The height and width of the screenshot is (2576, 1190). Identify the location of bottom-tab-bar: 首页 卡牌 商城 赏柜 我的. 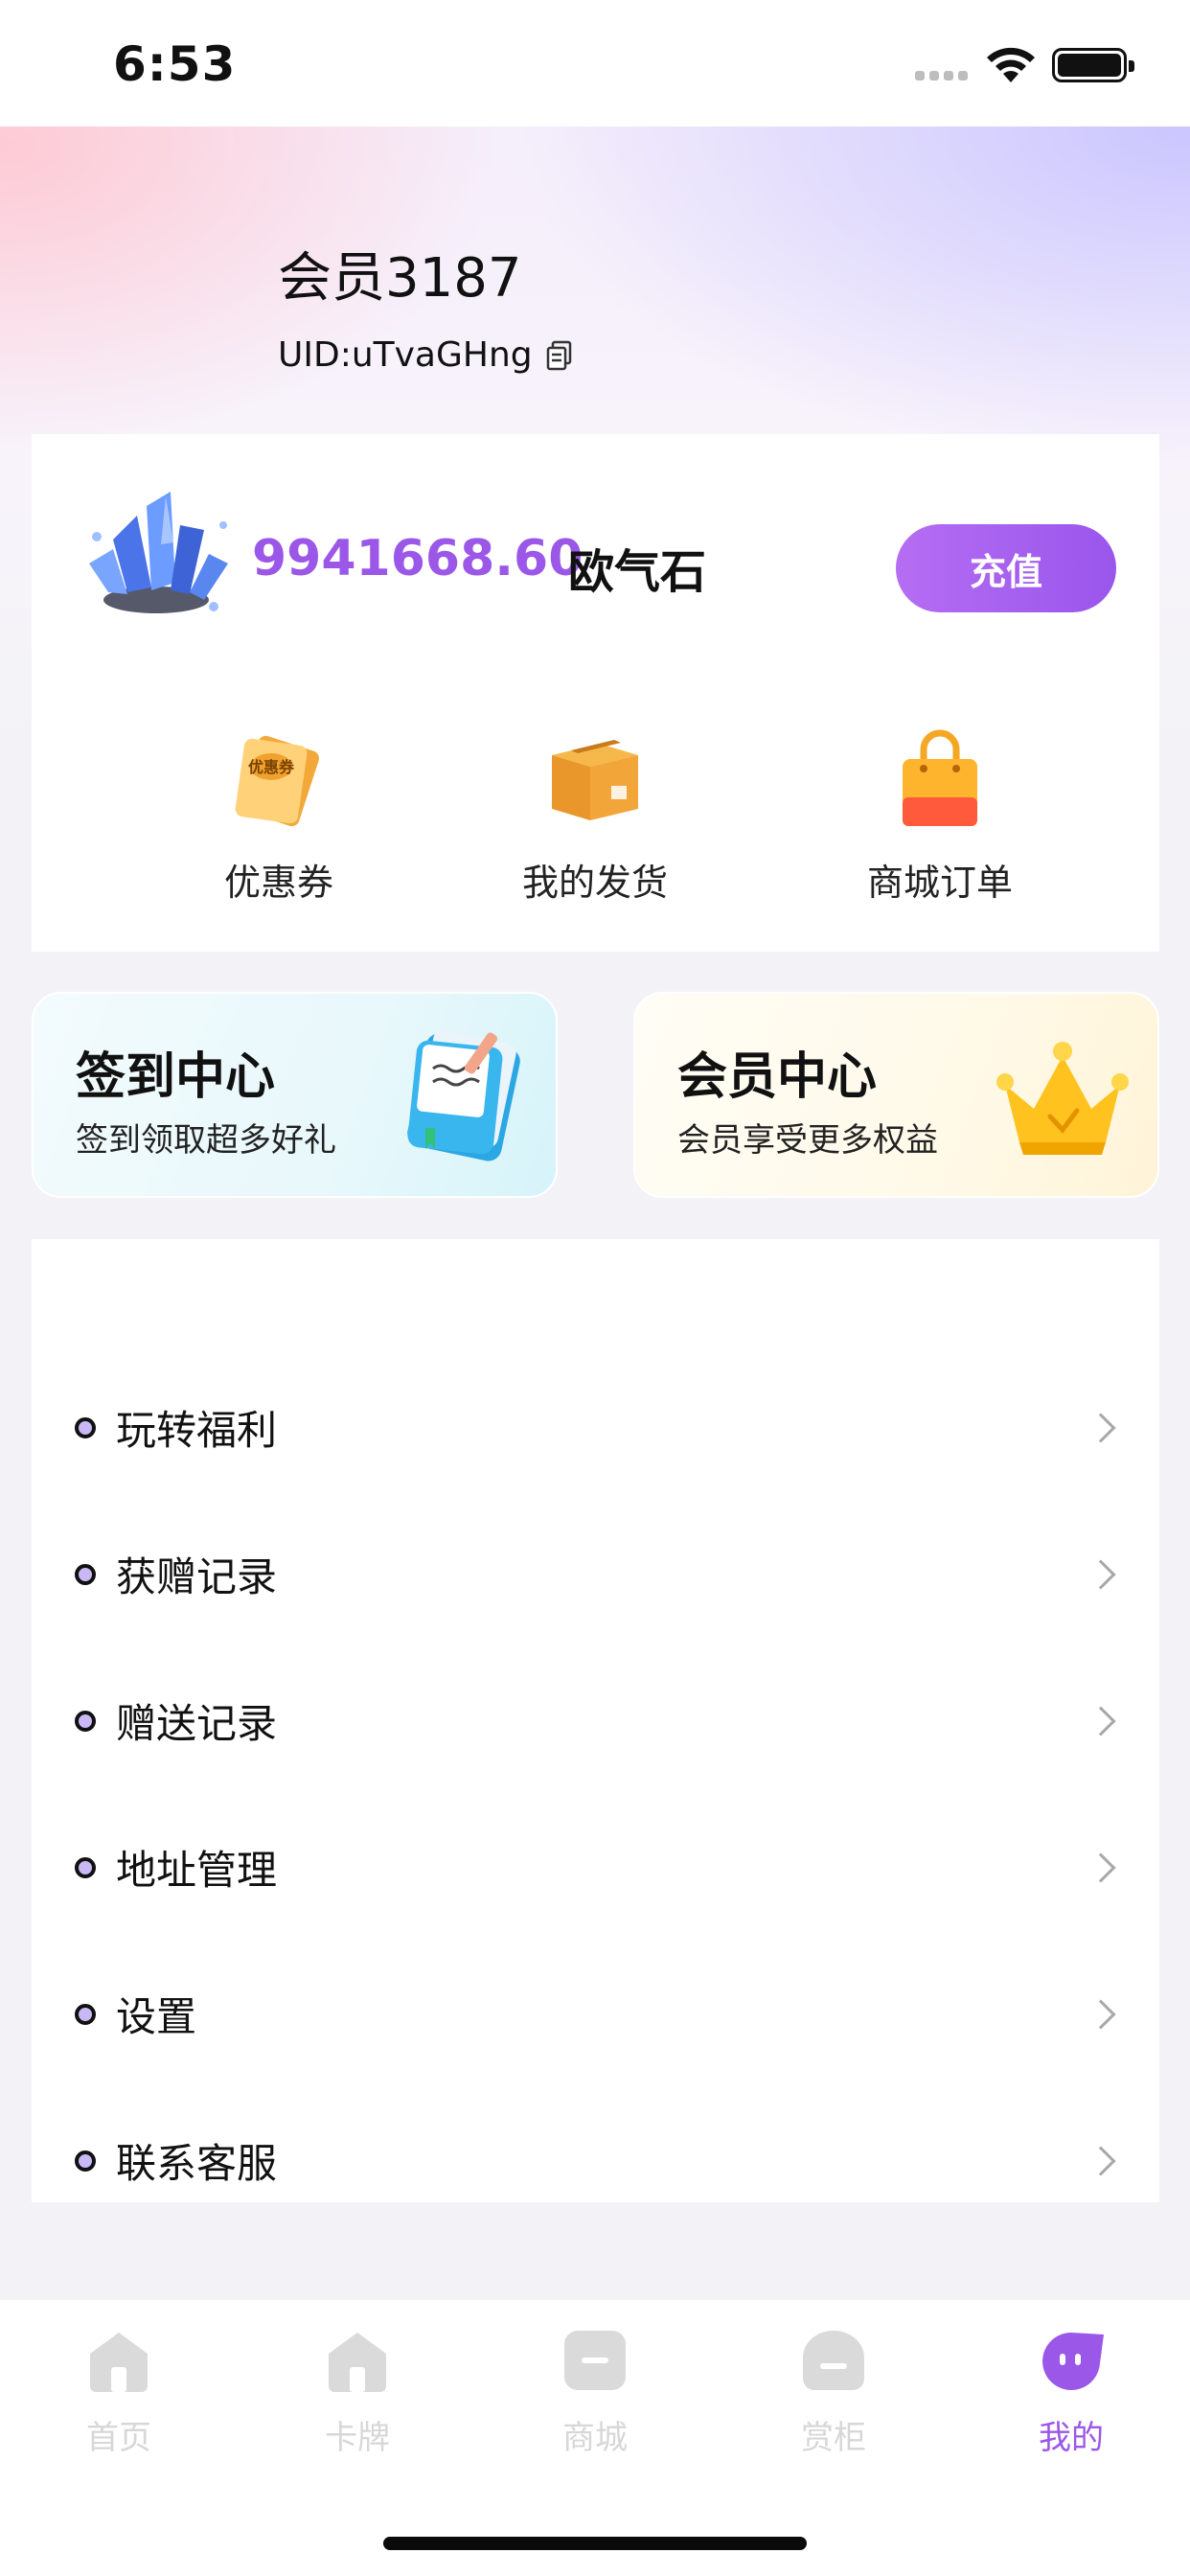
(595, 2438).